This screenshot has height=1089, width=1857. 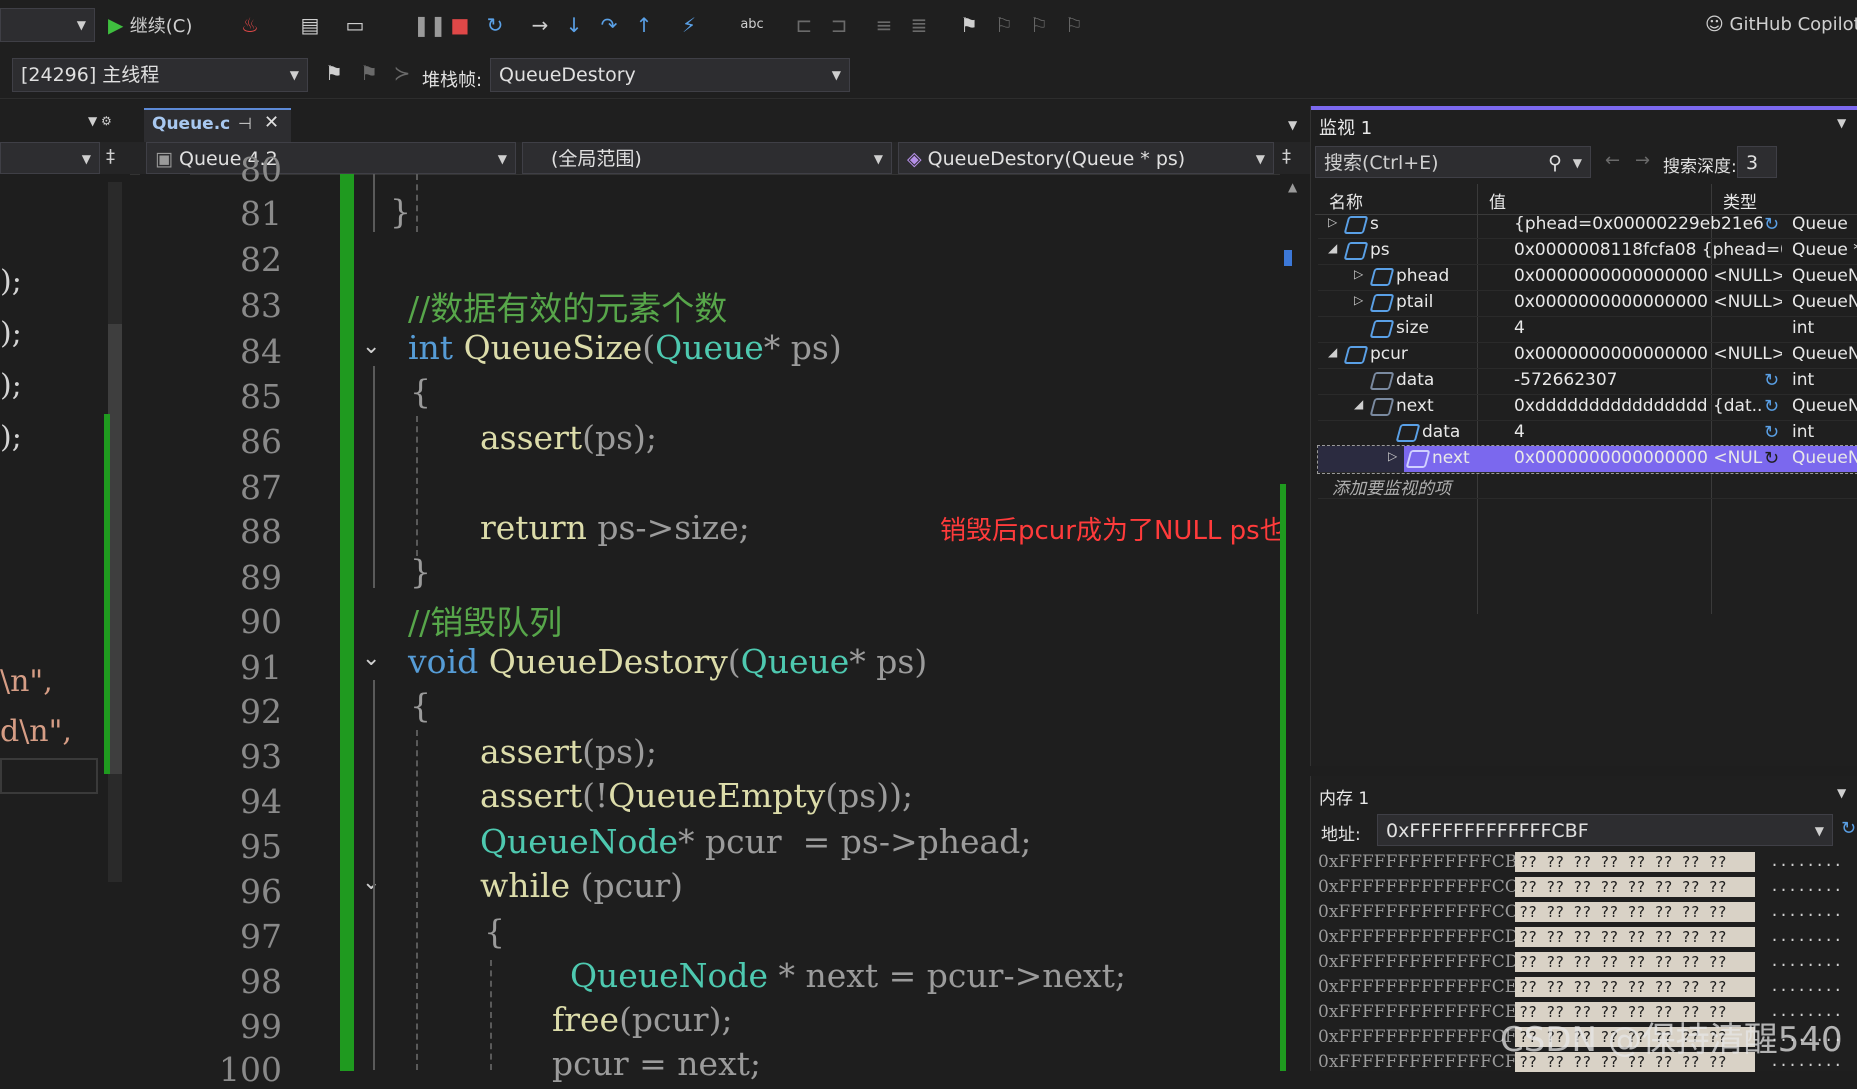 I want to click on step-into-icon: ↓, so click(x=574, y=25).